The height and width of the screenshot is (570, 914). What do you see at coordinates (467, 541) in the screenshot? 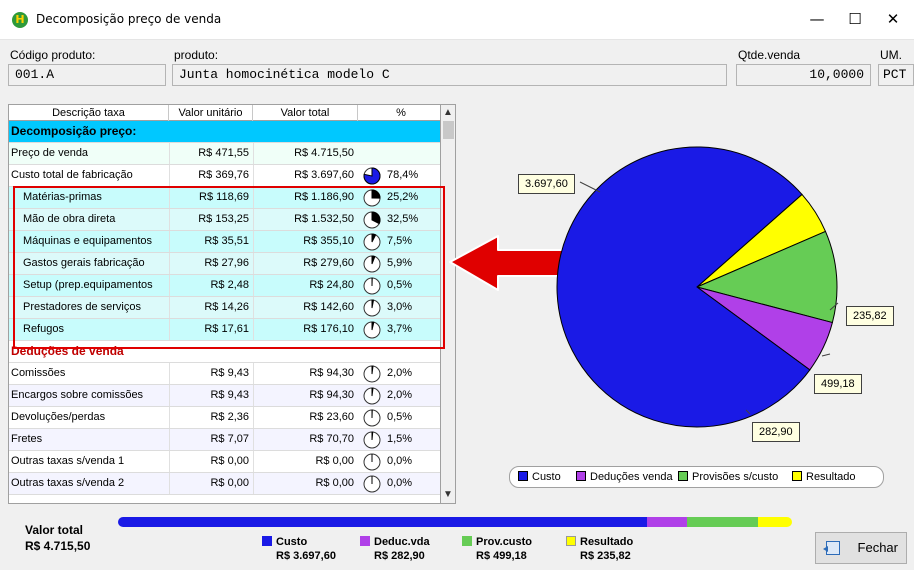
I see `prov-swatch` at bounding box center [467, 541].